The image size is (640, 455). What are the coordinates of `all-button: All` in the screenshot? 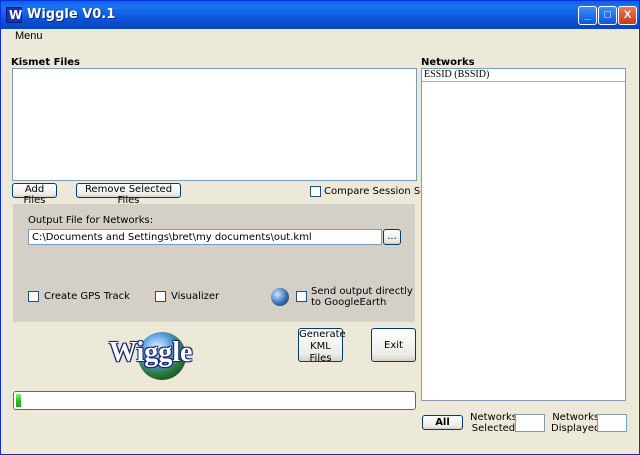 It's located at (442, 422).